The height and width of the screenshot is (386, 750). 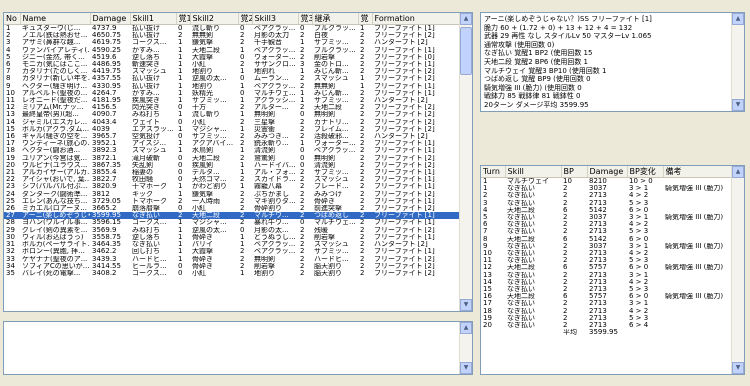 What do you see at coordinates (466, 51) in the screenshot?
I see `scroll-thumb` at bounding box center [466, 51].